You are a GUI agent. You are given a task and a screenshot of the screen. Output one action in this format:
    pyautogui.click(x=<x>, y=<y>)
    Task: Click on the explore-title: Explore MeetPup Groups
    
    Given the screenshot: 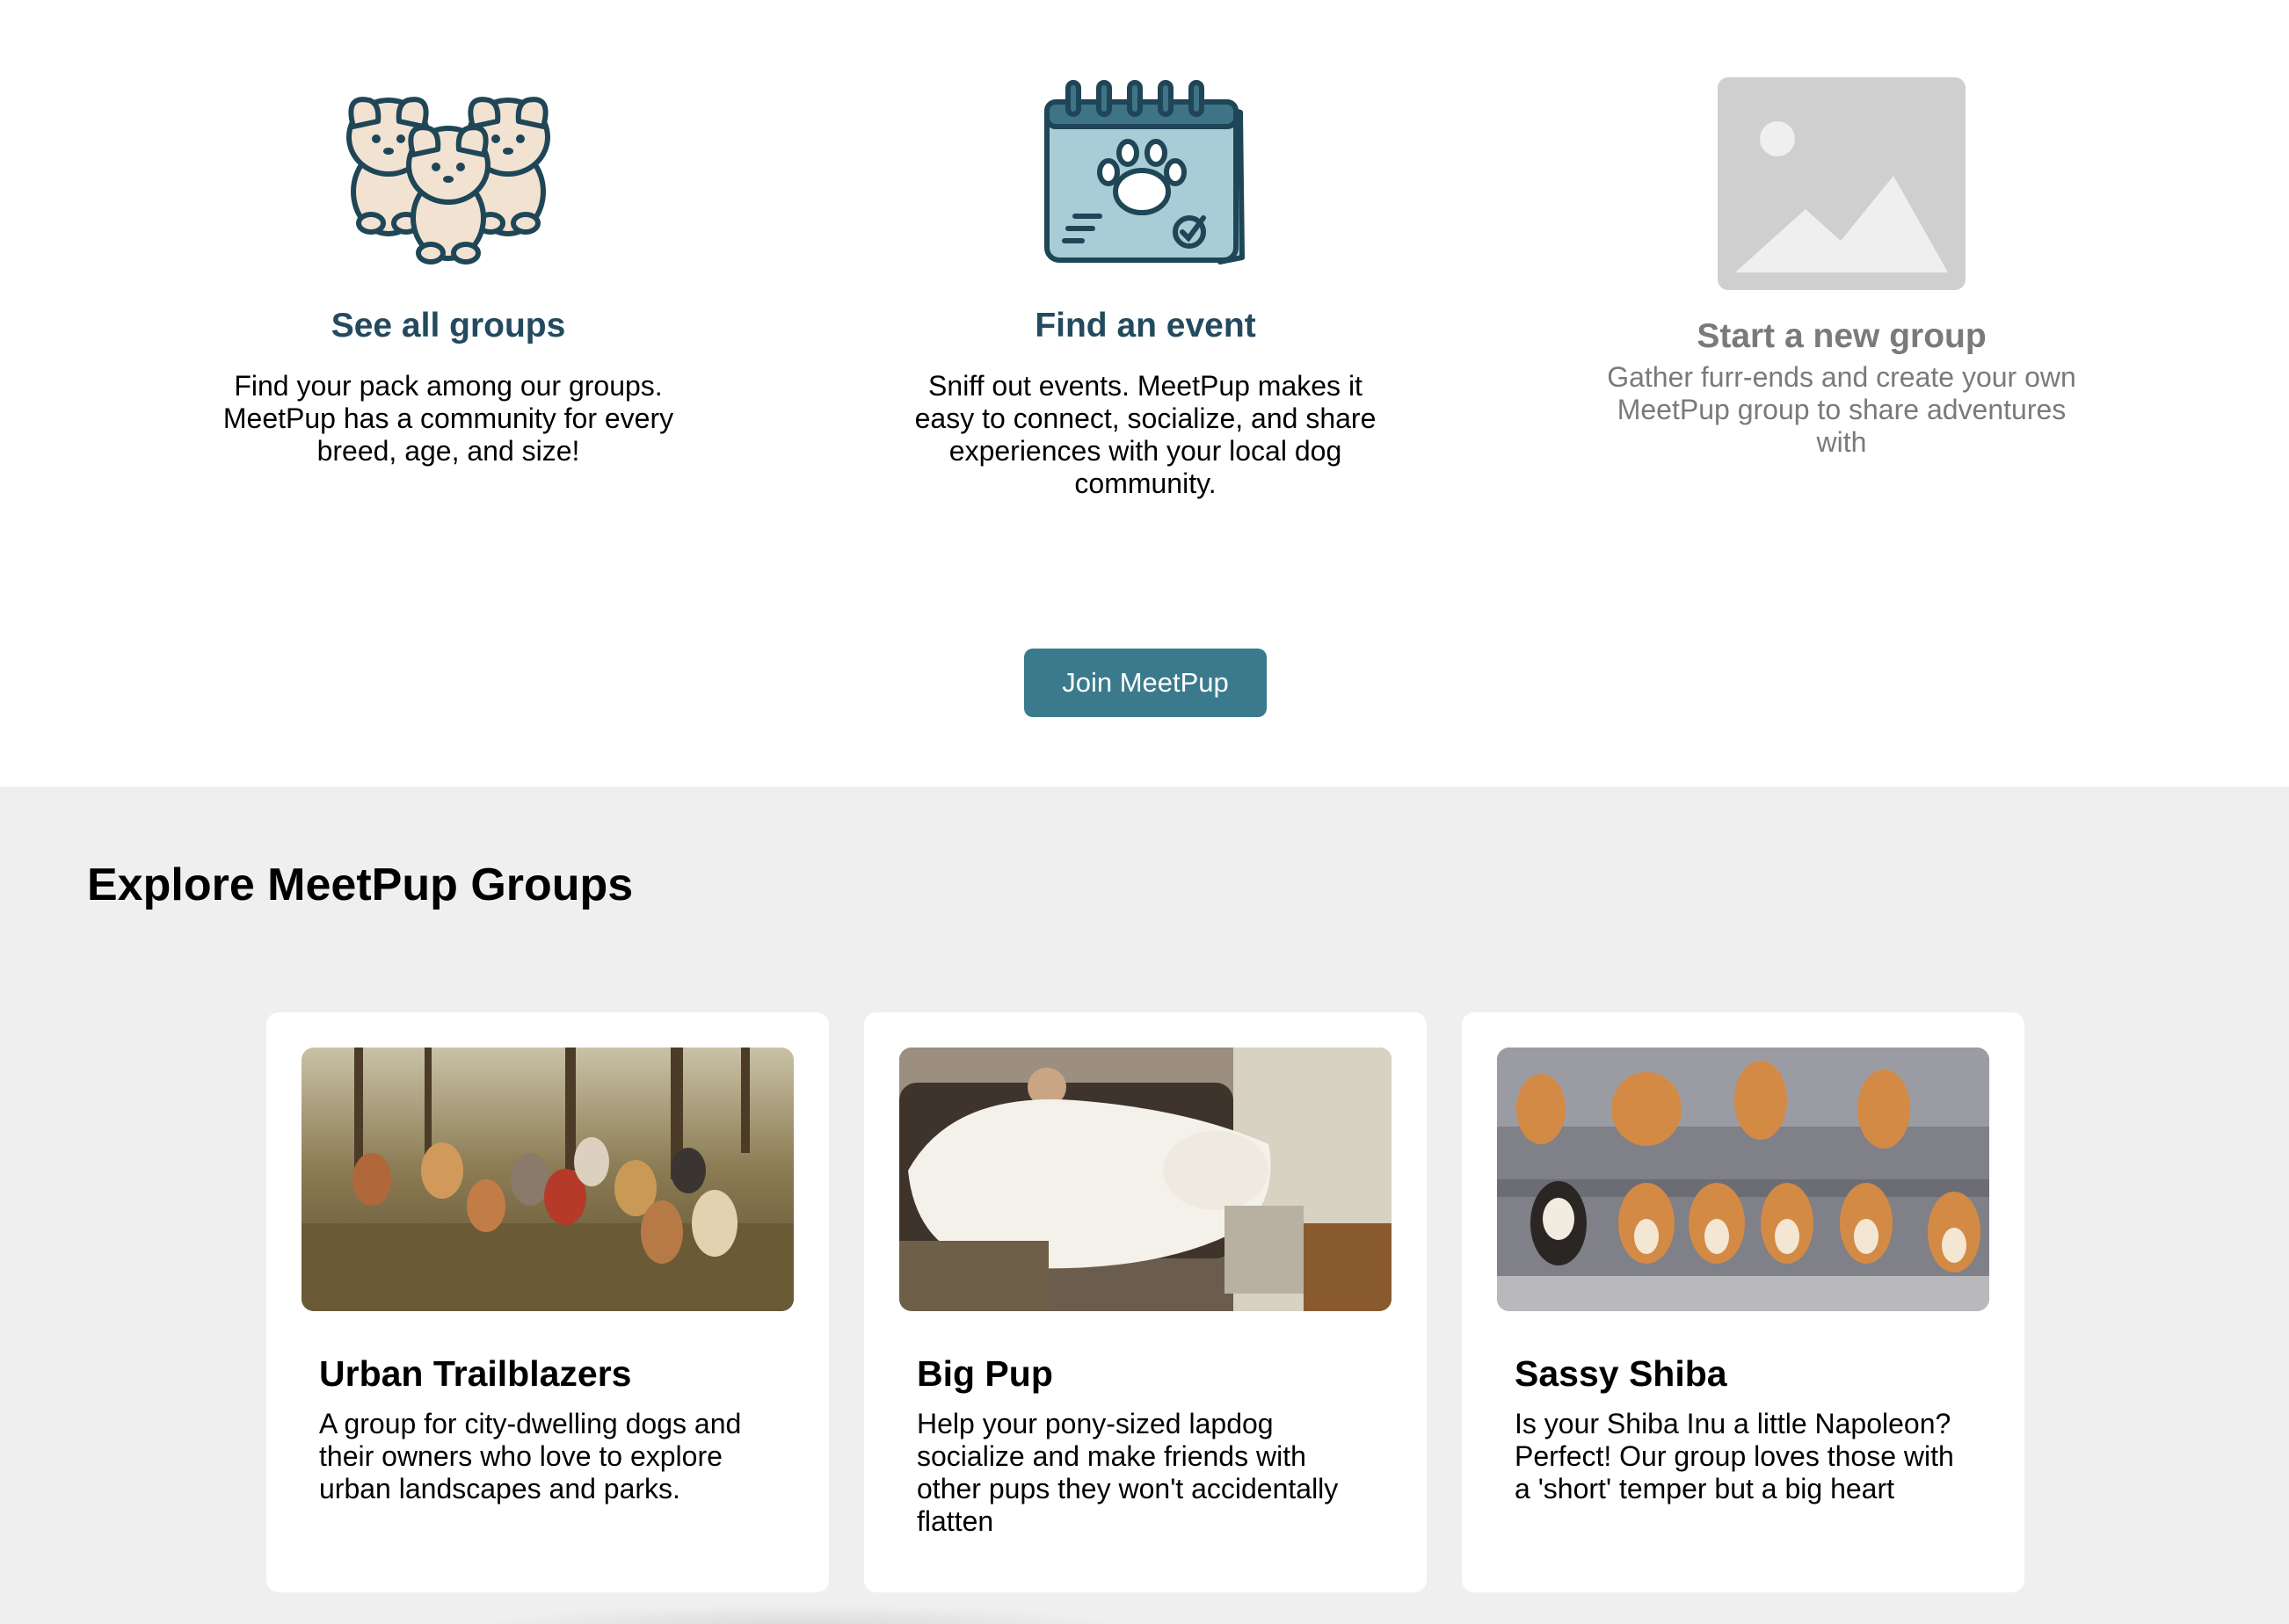 What is the action you would take?
    pyautogui.click(x=361, y=884)
    